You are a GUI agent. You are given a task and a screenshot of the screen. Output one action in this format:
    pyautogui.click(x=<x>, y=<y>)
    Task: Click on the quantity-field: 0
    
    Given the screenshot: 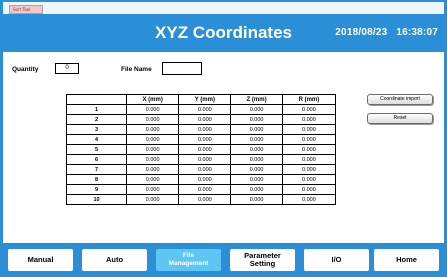 What is the action you would take?
    pyautogui.click(x=67, y=68)
    